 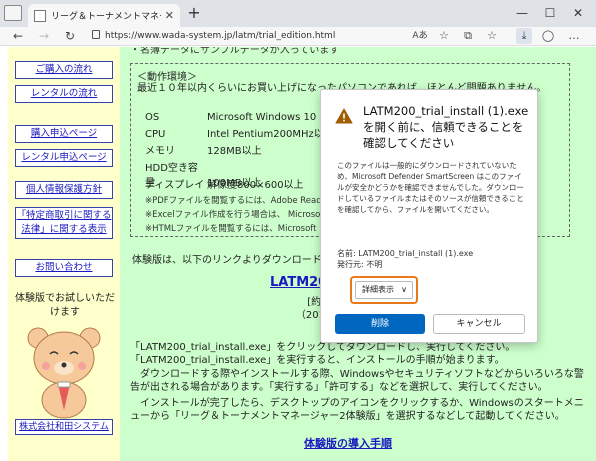 I want to click on forward-button: →, so click(x=44, y=36).